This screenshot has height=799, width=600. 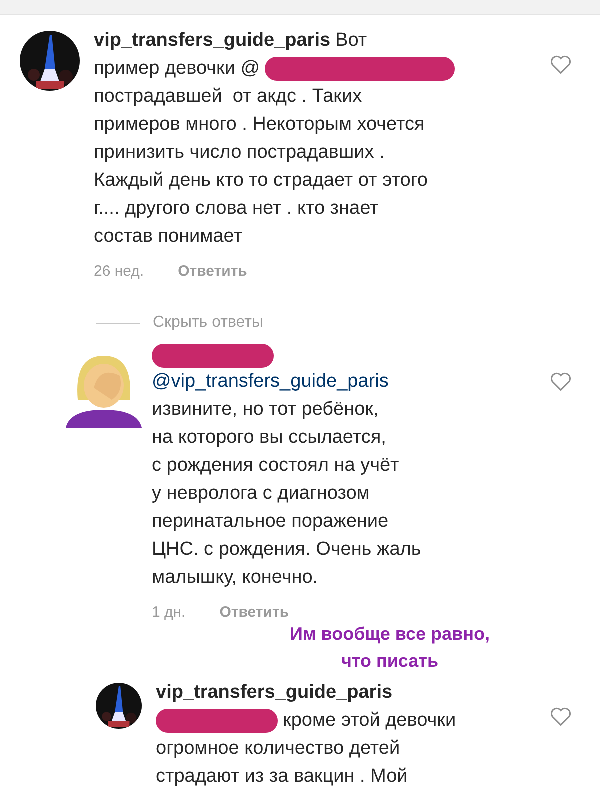 I want to click on mention-link: @vip_transfers_guide_paris, so click(x=270, y=382).